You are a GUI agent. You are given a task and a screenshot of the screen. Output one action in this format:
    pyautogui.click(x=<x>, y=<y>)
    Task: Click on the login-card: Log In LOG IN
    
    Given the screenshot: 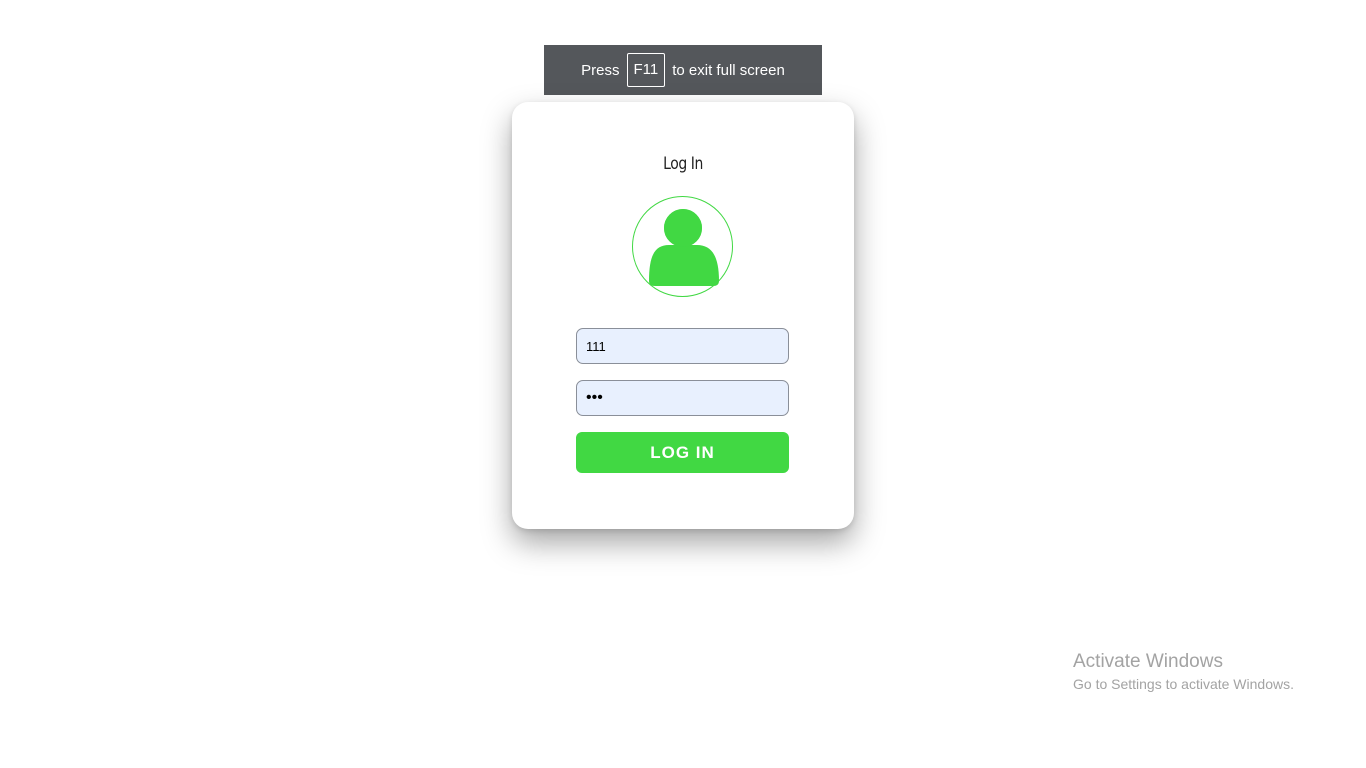 What is the action you would take?
    pyautogui.click(x=683, y=315)
    